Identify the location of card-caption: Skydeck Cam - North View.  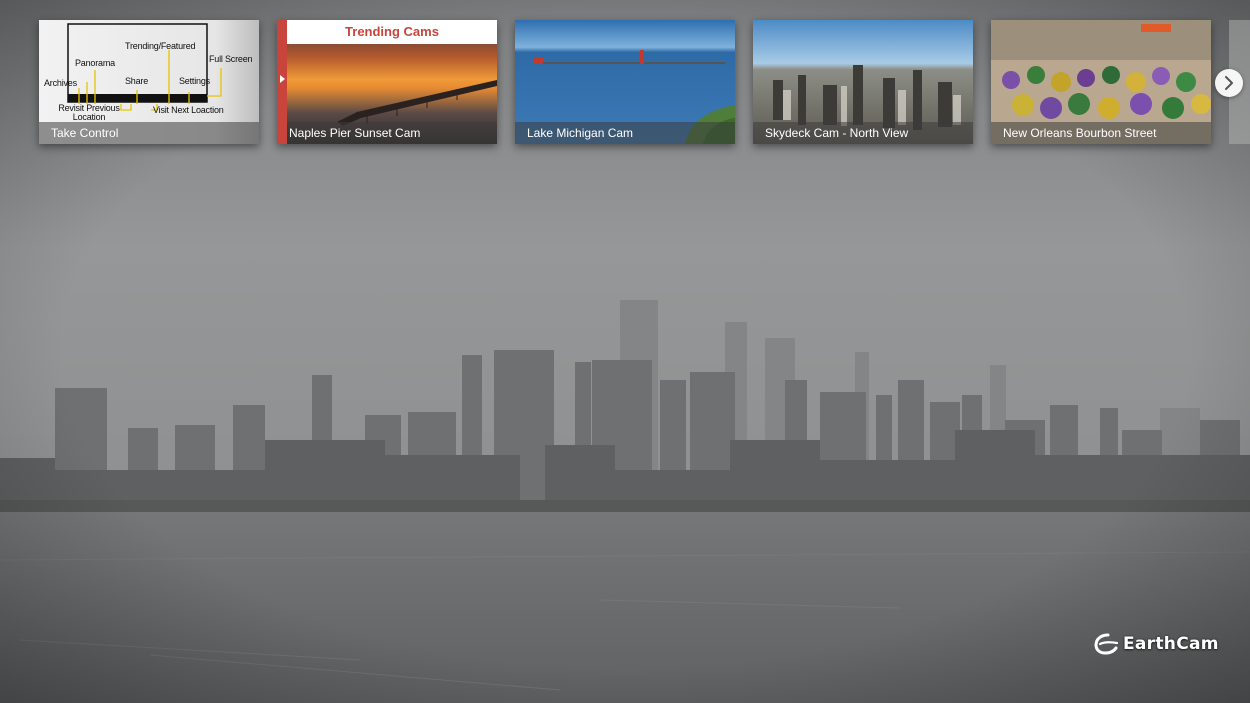
(863, 133).